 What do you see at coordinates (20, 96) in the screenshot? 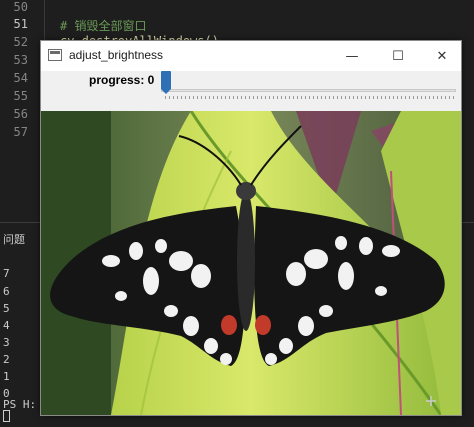
I see `line-number: 55` at bounding box center [20, 96].